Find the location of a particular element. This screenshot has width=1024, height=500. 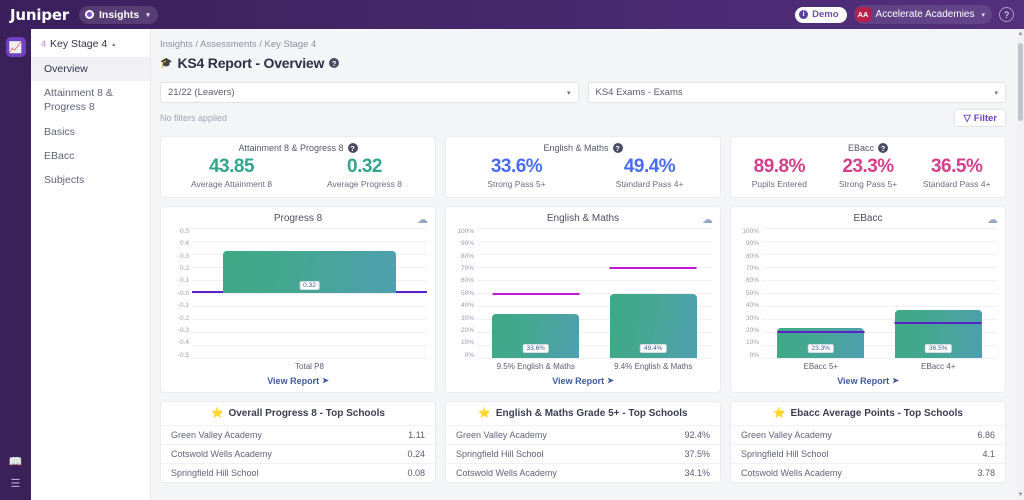

plot-area: 0.32 is located at coordinates (309, 293).